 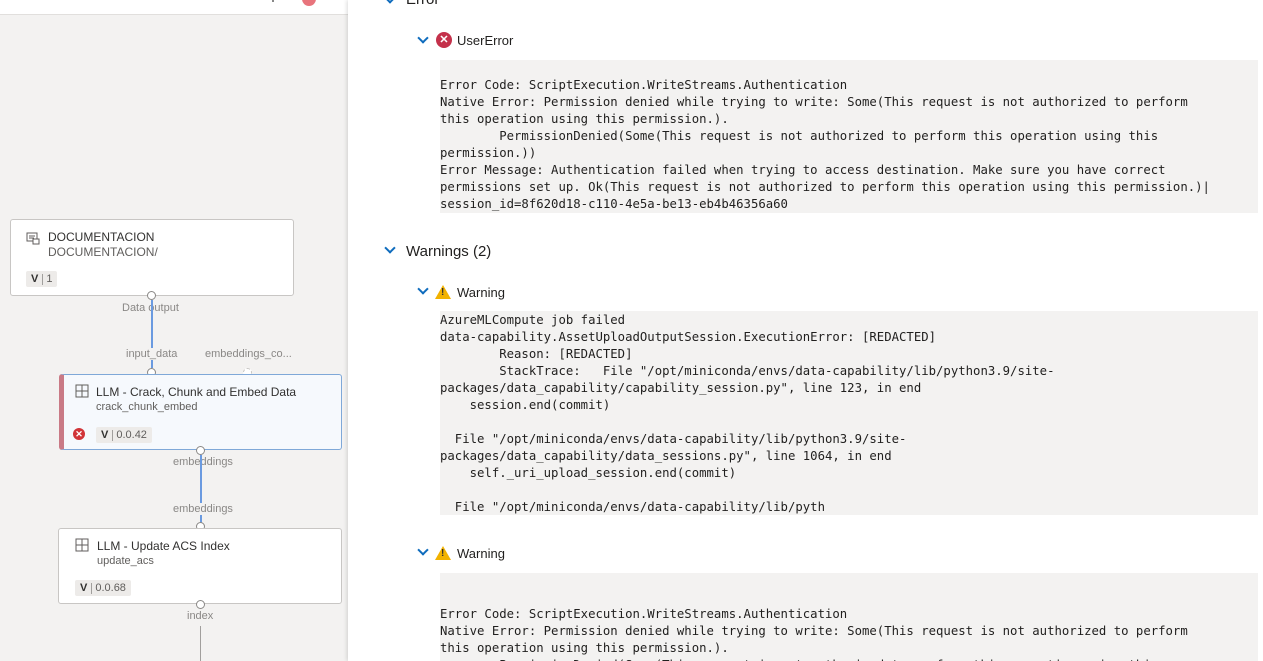 What do you see at coordinates (200, 643) in the screenshot?
I see `connection-edge` at bounding box center [200, 643].